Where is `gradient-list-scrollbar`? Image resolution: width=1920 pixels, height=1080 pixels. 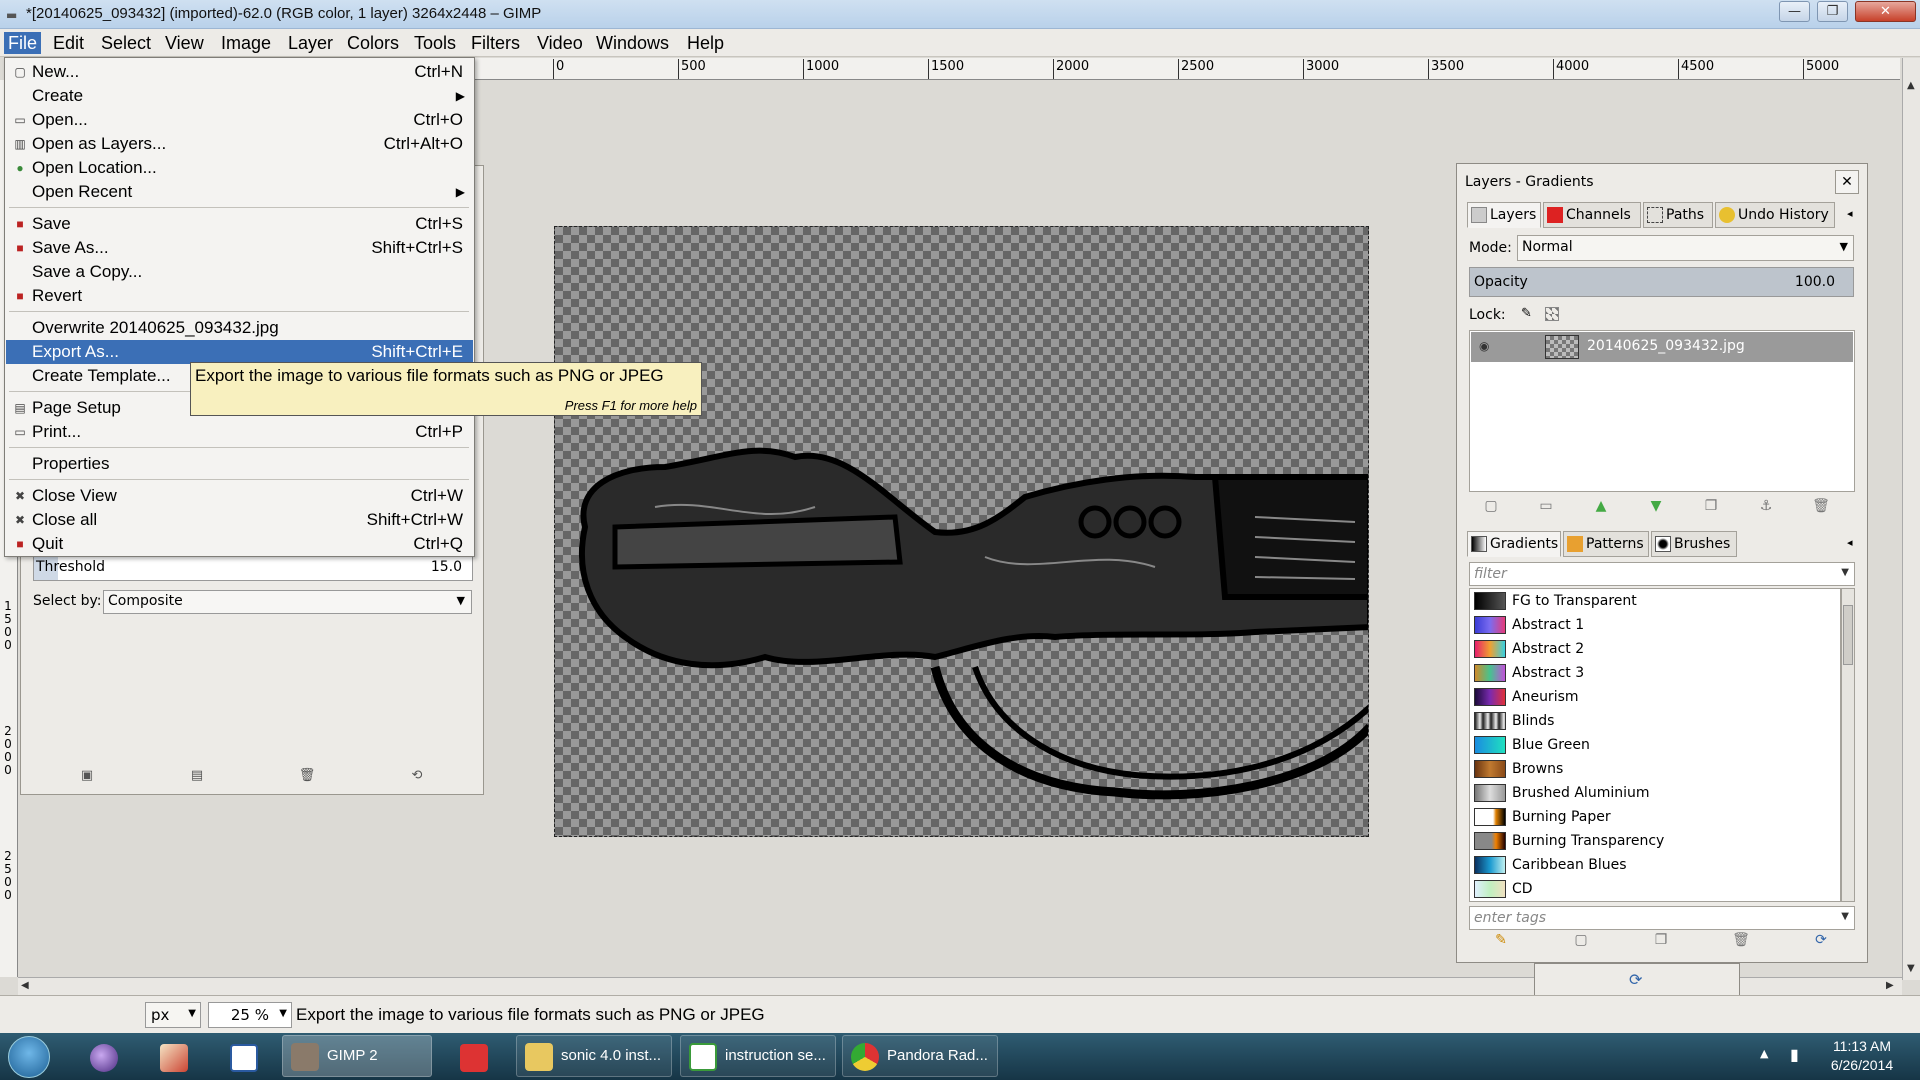 gradient-list-scrollbar is located at coordinates (1848, 745).